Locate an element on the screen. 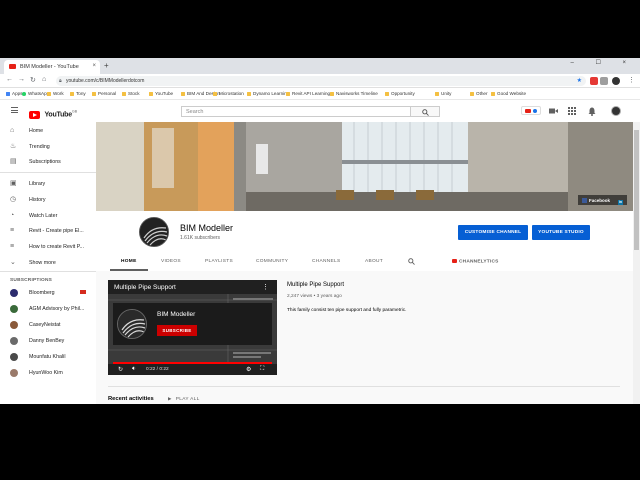  sidebar-item-label: Subscriptions is located at coordinates (45, 162).